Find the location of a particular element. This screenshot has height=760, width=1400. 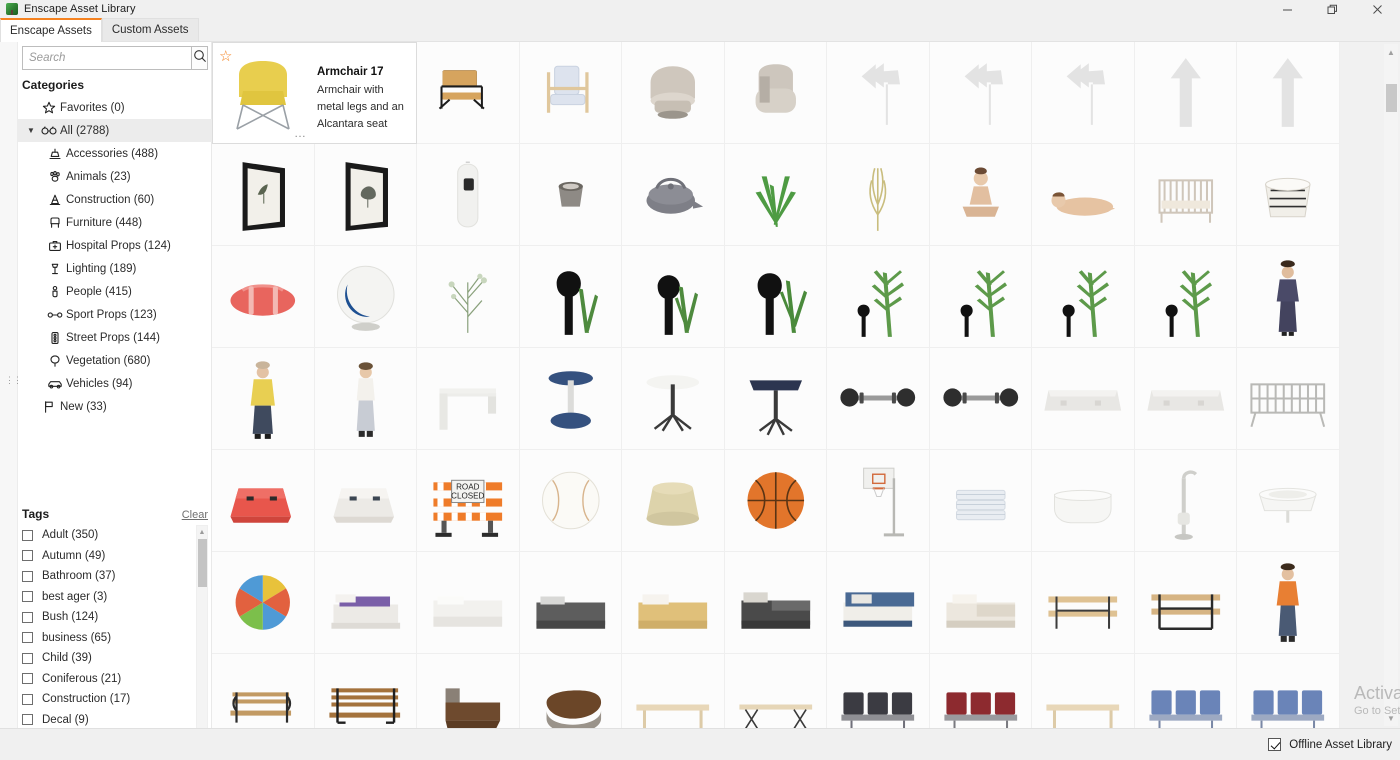

asset-thumb-bathtub is located at coordinates (1083, 501).